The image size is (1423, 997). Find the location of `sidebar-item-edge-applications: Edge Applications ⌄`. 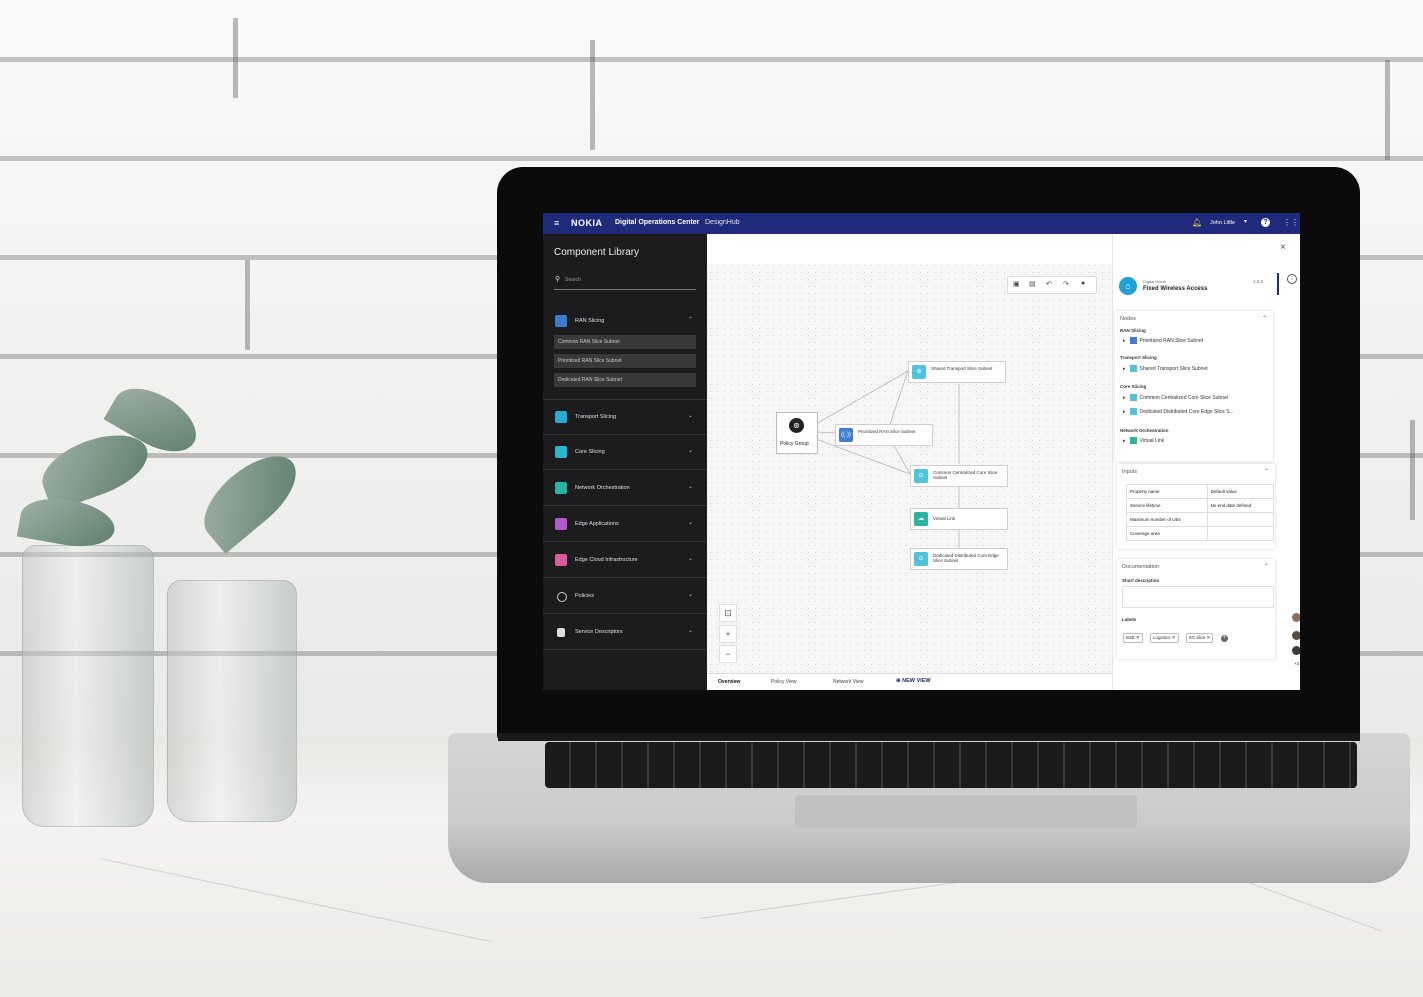

sidebar-item-edge-applications: Edge Applications ⌄ is located at coordinates (625, 524).